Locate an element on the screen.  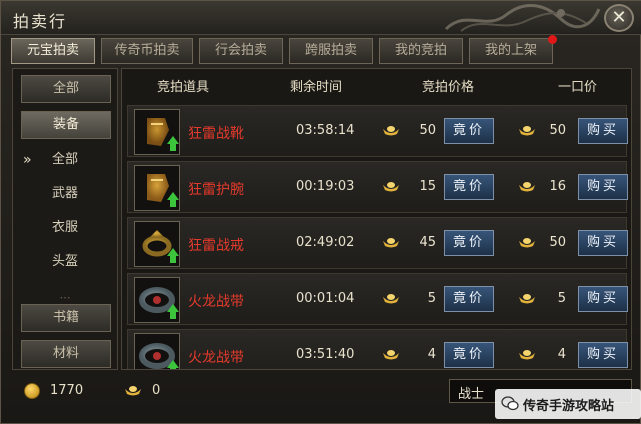
double-chevron-right-icon: » is located at coordinates (27, 160).